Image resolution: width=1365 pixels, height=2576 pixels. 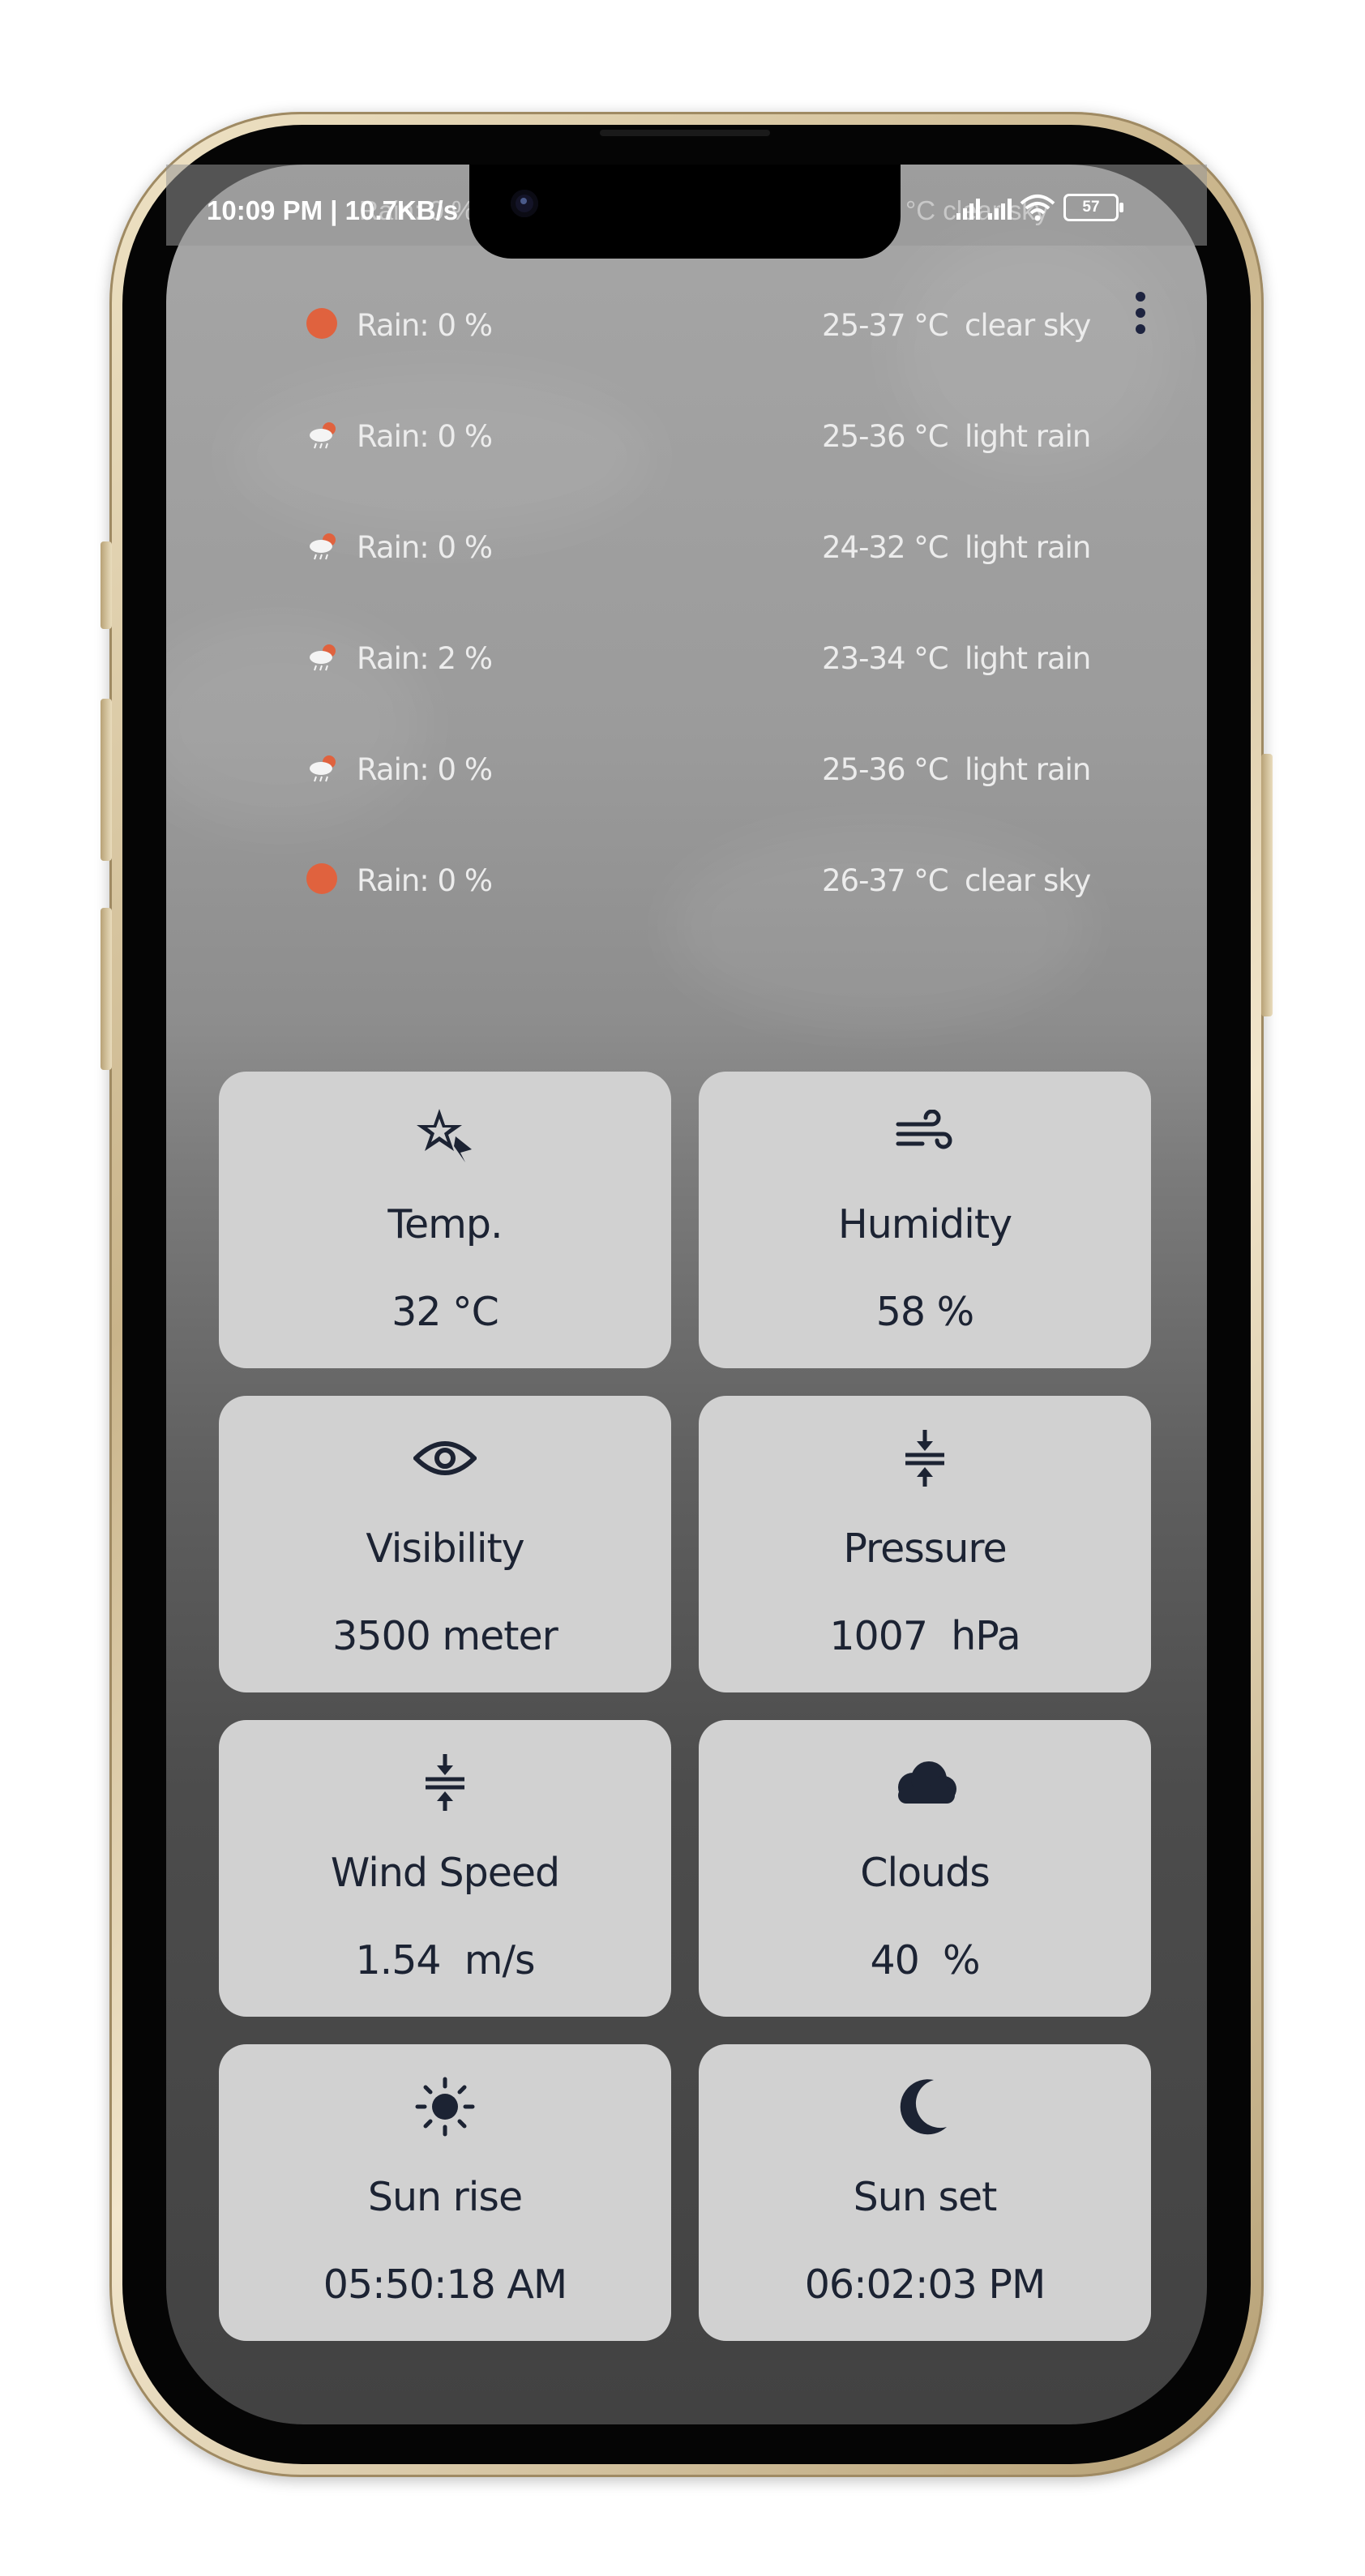 What do you see at coordinates (885, 547) in the screenshot?
I see `forecast-temp: 24-32 °C` at bounding box center [885, 547].